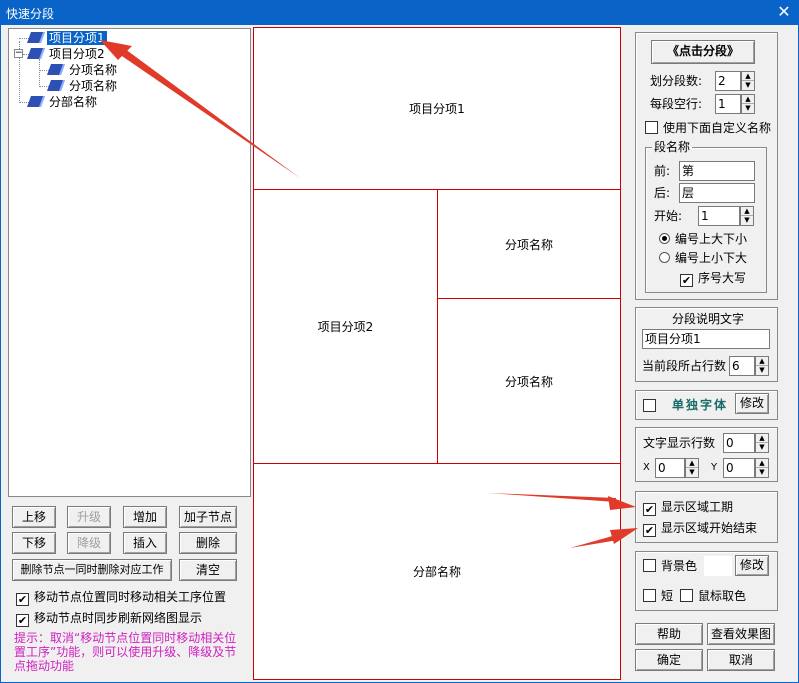 The height and width of the screenshot is (683, 799). What do you see at coordinates (706, 339) in the screenshot?
I see `description-input: 项目分项1` at bounding box center [706, 339].